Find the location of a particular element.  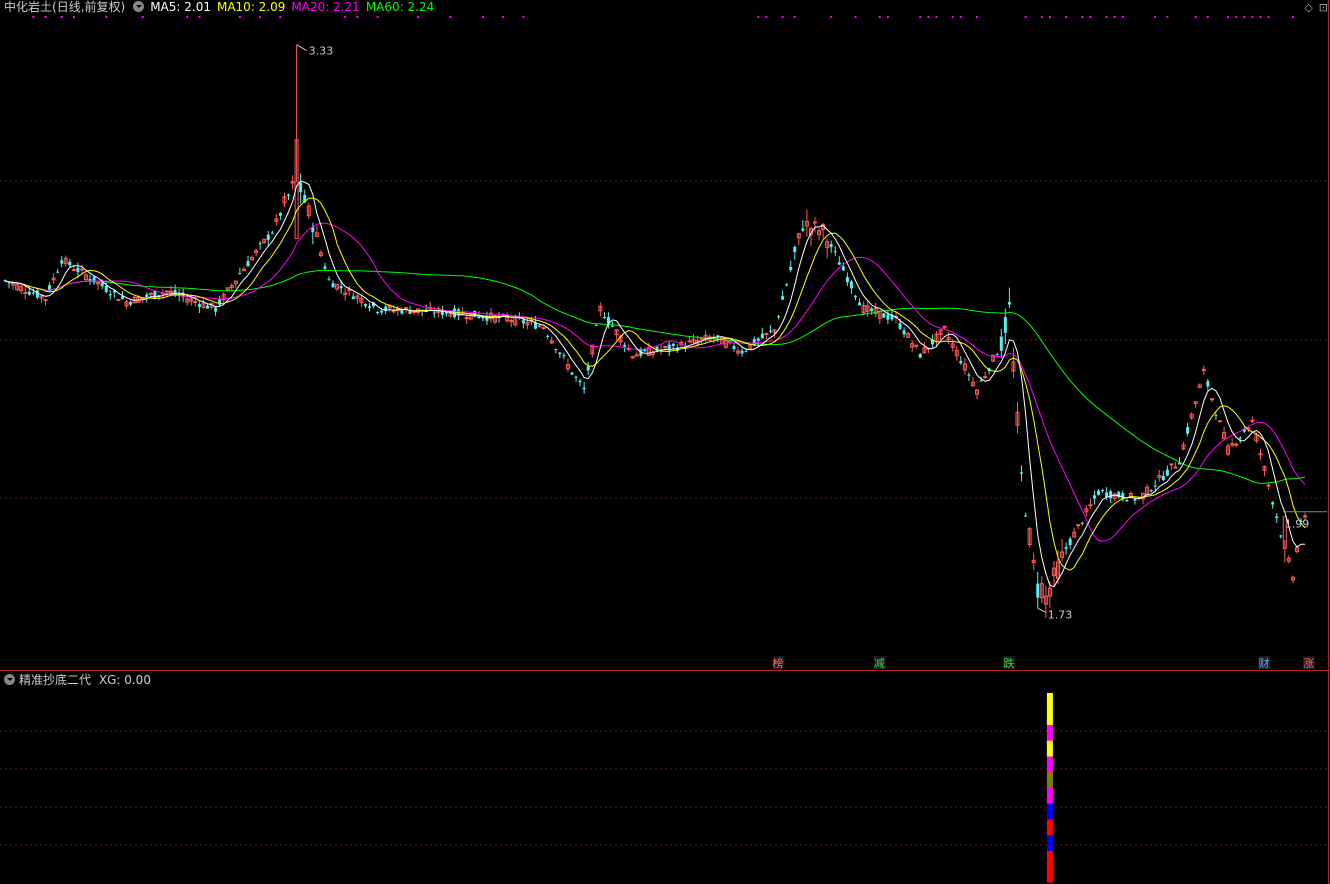

high-price-label: 3.33 is located at coordinates (321, 51).